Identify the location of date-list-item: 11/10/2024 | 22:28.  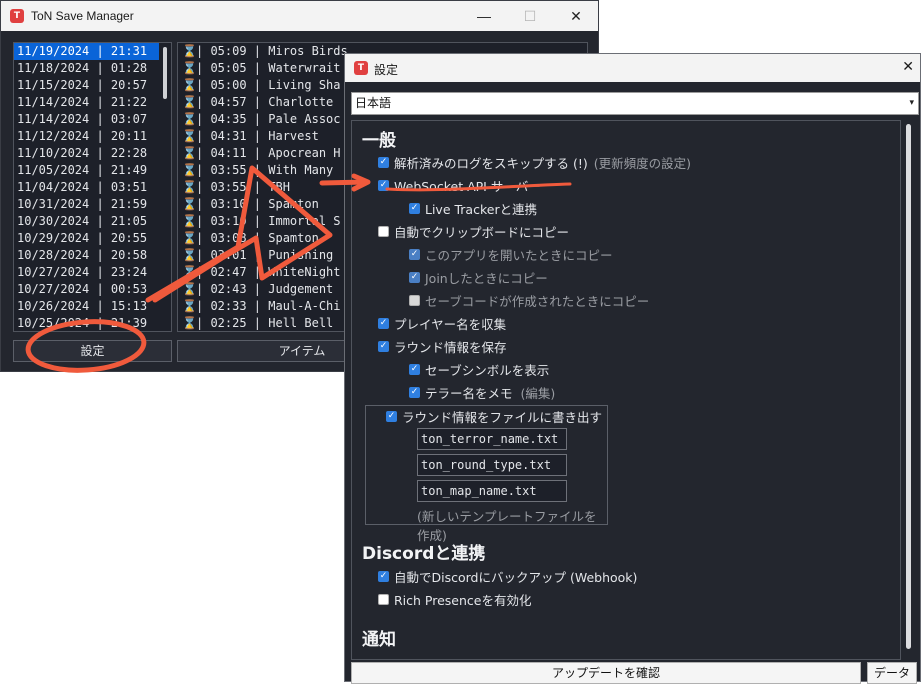
(92, 153).